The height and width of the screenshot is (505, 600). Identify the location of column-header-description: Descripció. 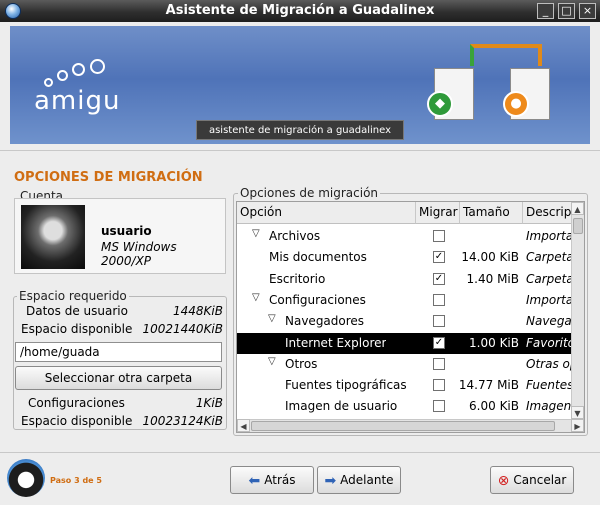
(547, 213).